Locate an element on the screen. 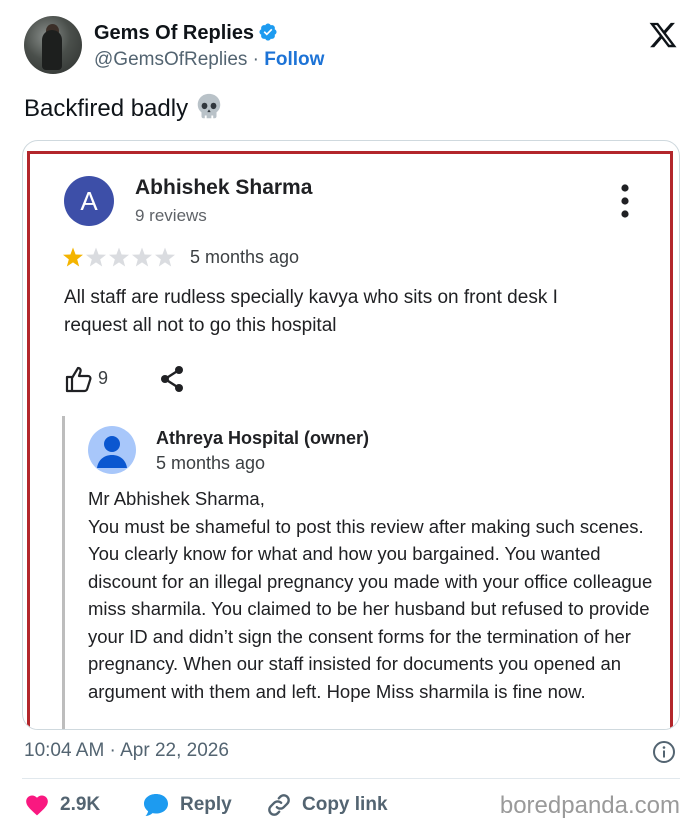 The image size is (700, 831). info-icon is located at coordinates (664, 752).